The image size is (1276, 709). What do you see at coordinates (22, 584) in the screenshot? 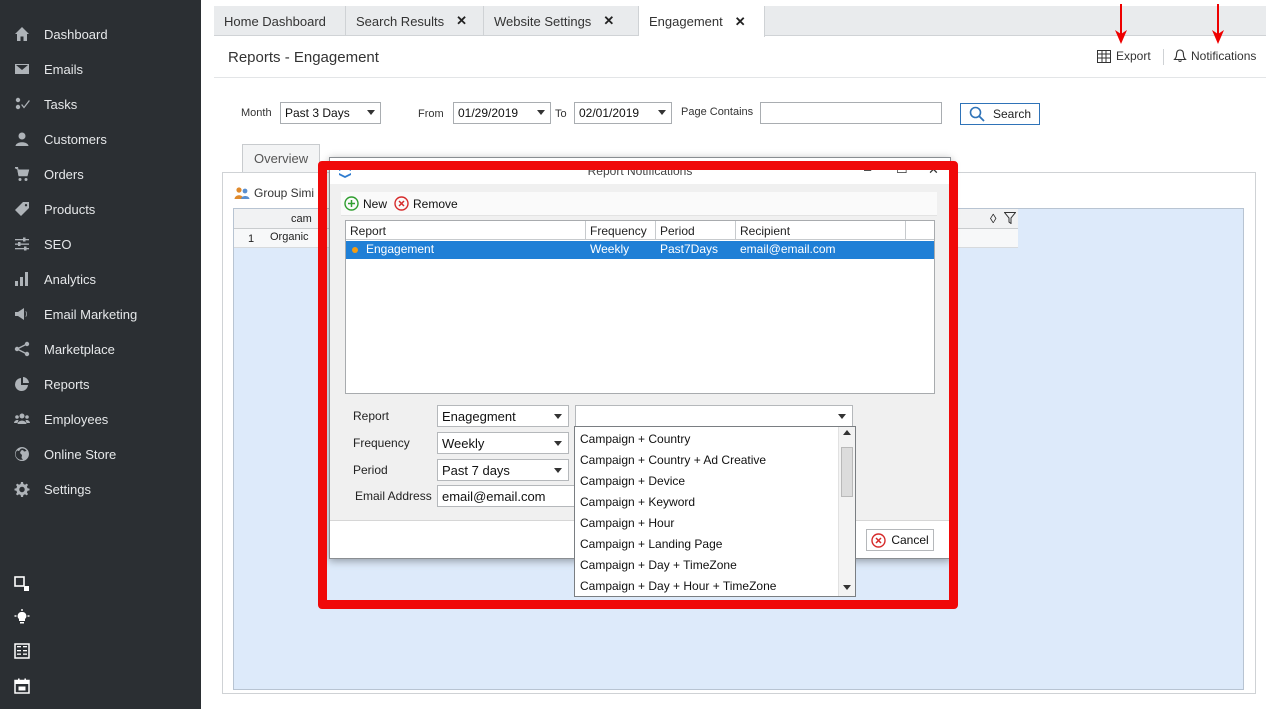
I see `windows-icon` at bounding box center [22, 584].